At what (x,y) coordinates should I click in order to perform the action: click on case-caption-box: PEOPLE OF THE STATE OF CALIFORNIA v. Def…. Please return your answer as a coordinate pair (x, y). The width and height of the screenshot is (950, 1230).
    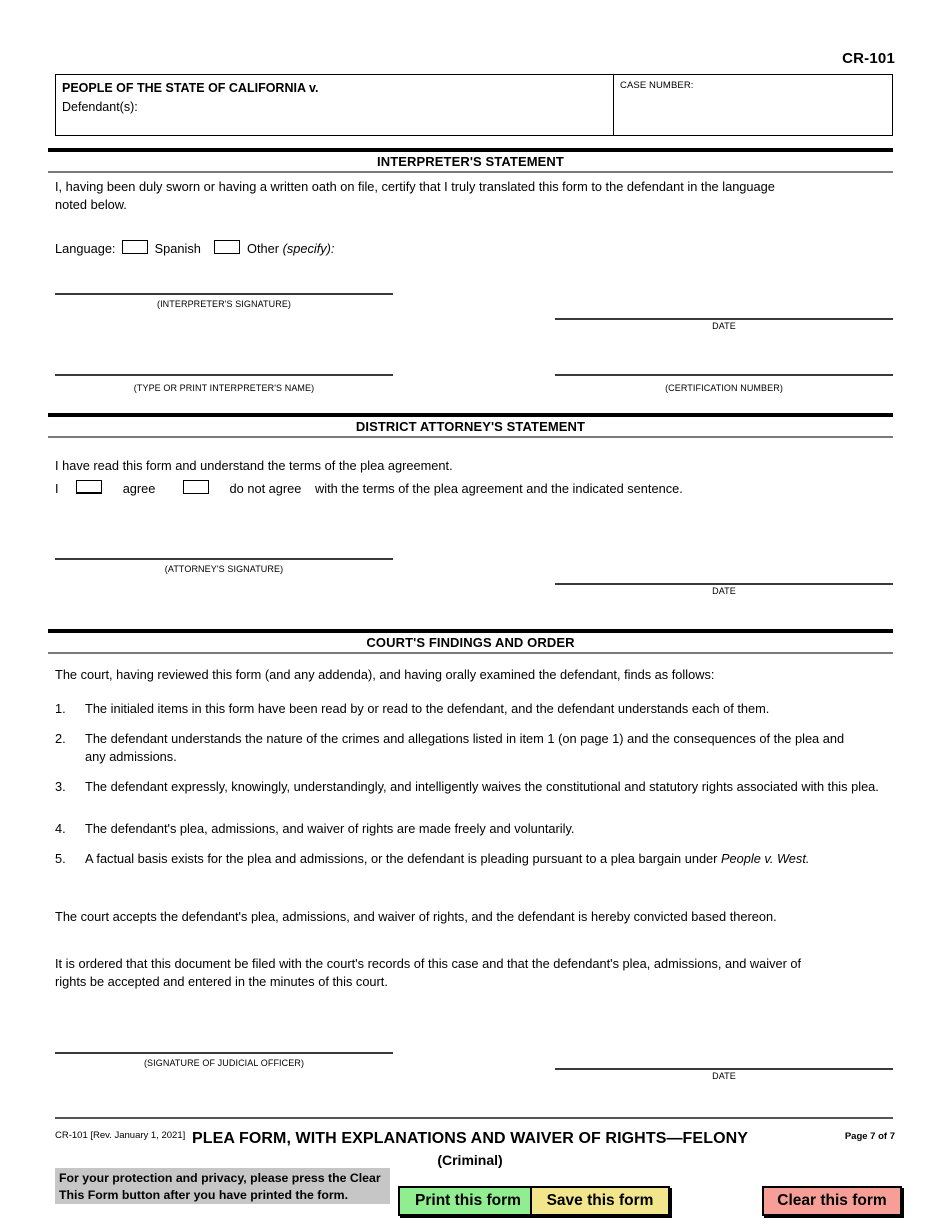
    Looking at the image, I should click on (474, 105).